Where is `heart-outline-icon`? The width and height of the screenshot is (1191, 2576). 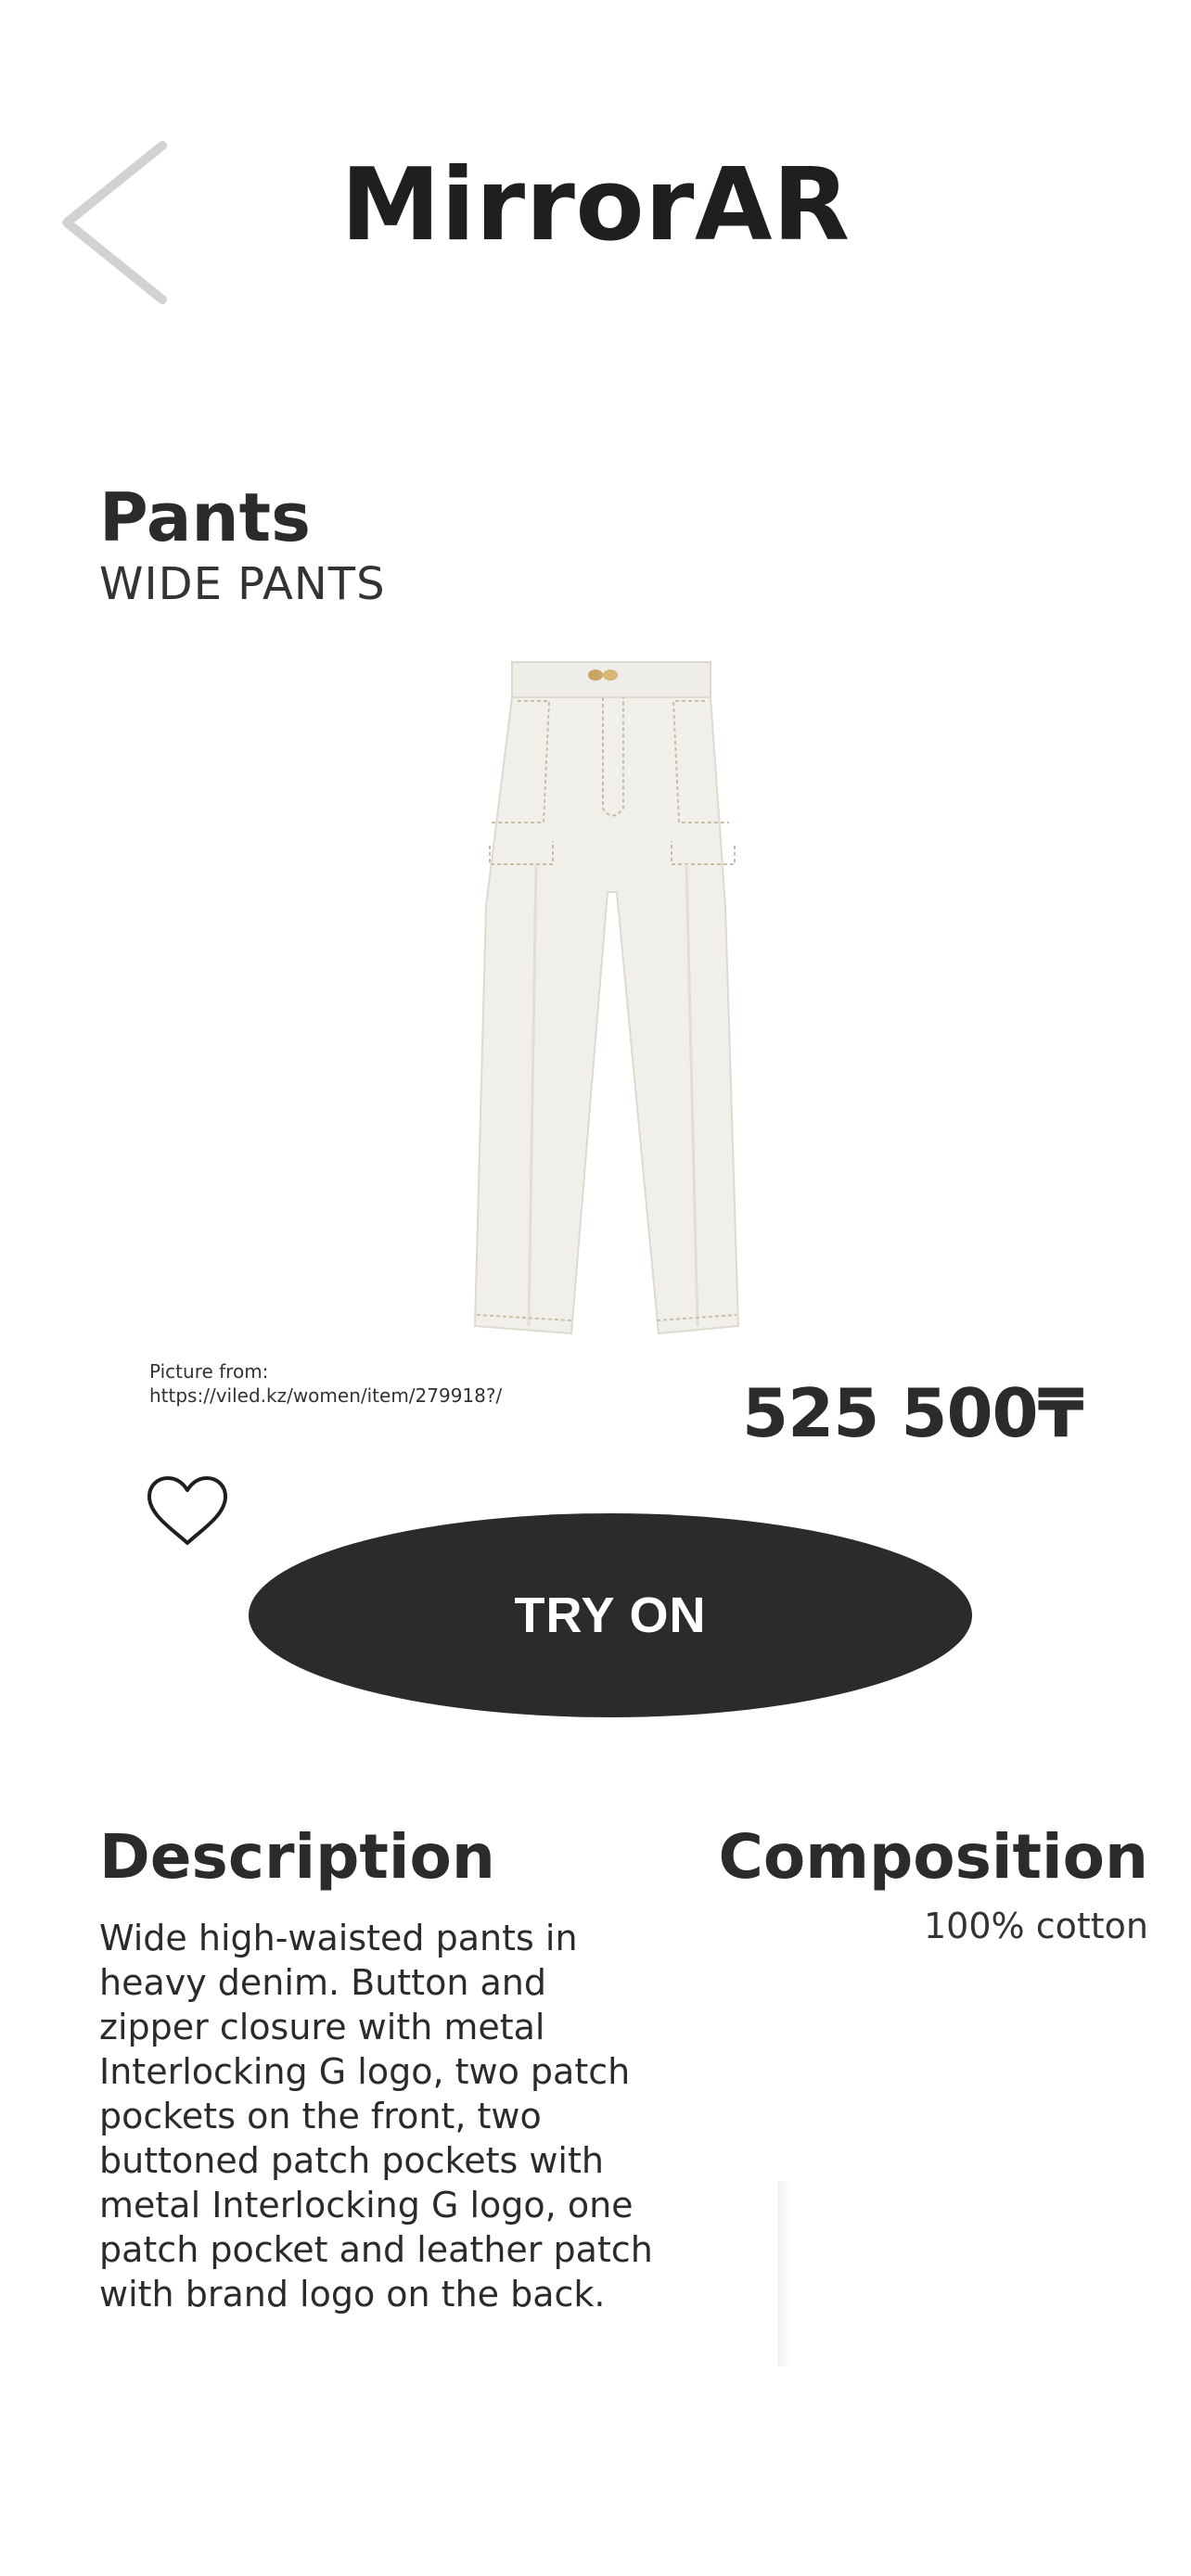
heart-outline-icon is located at coordinates (187, 1511).